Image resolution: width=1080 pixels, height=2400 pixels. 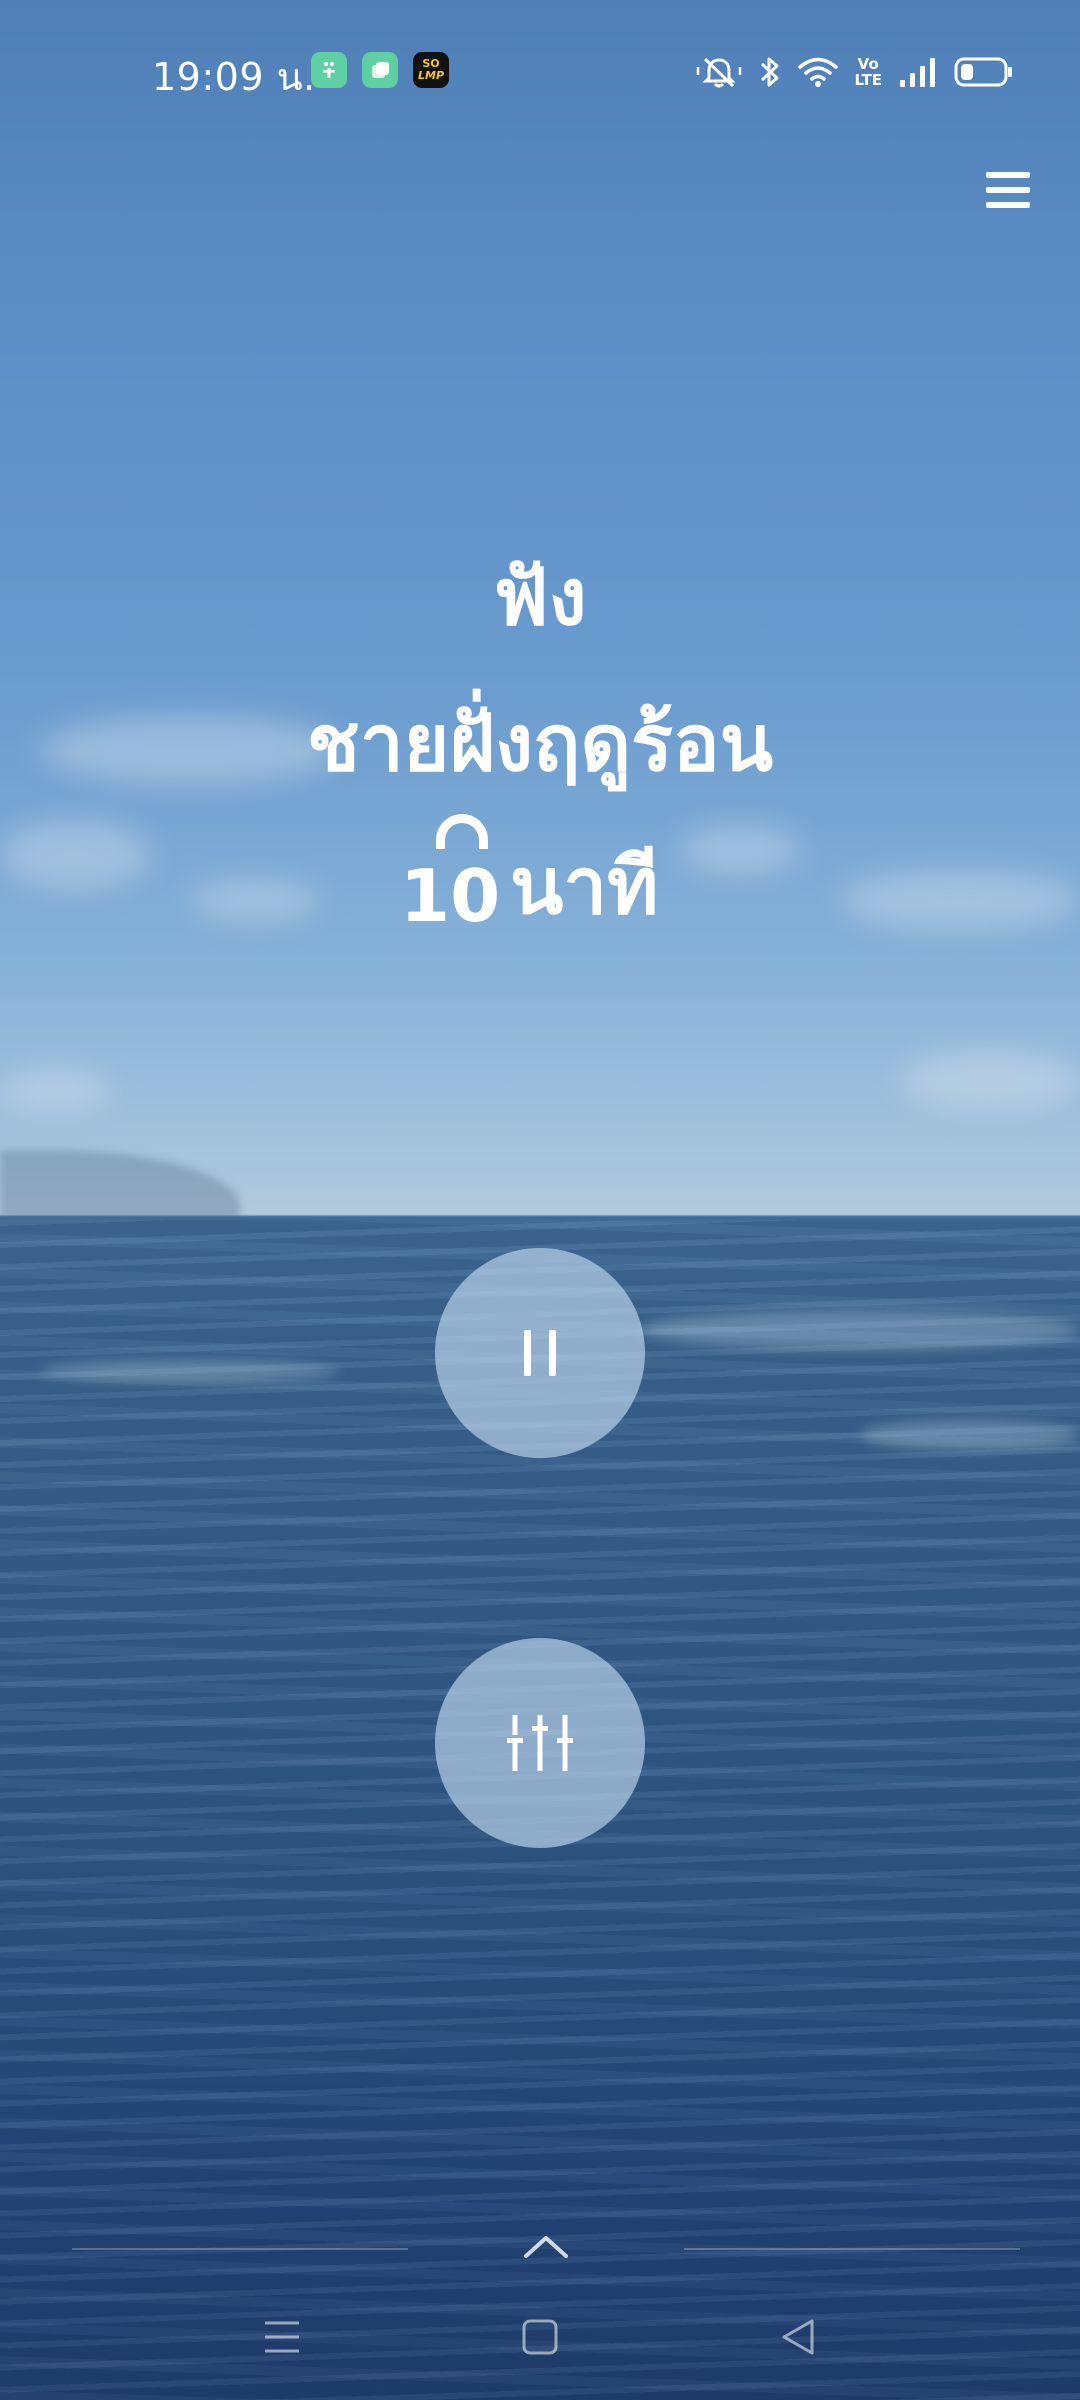 I want to click on bluetooth-icon, so click(x=770, y=72).